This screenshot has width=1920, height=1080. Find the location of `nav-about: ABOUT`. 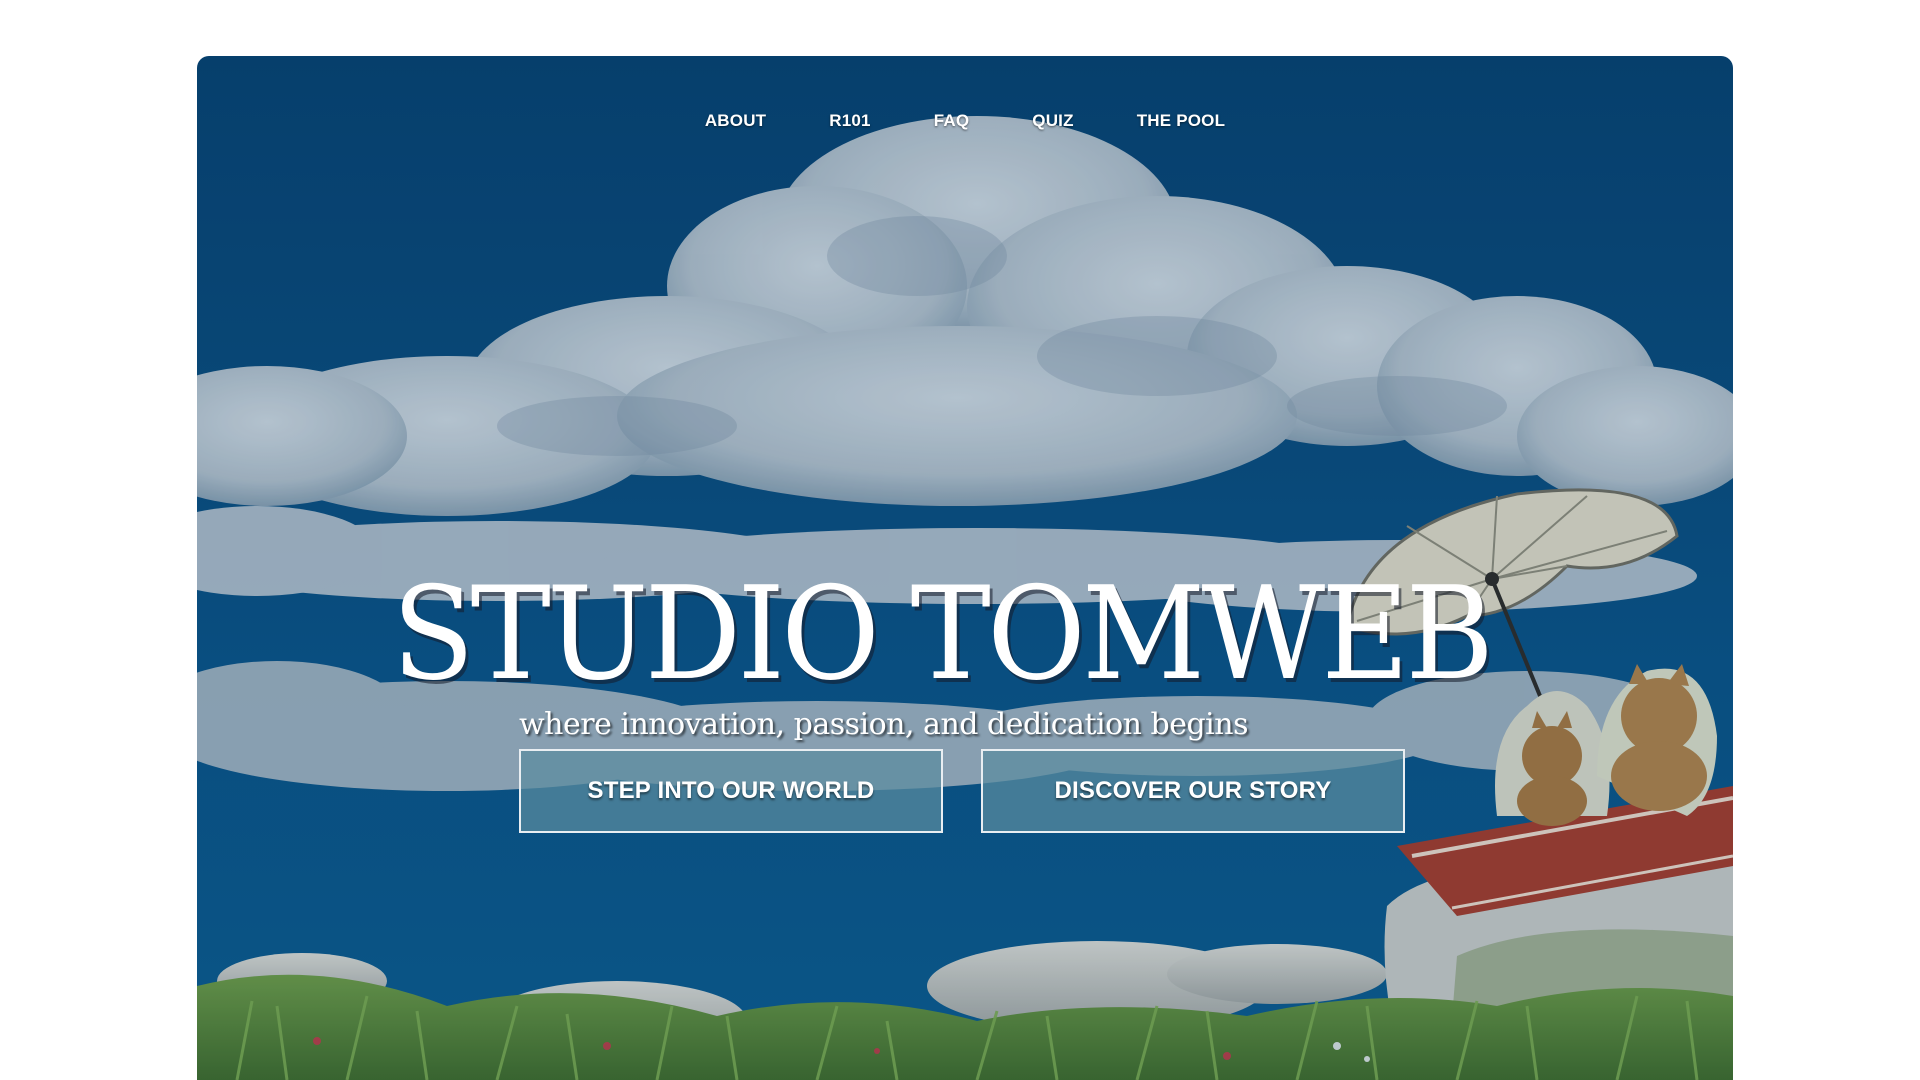

nav-about: ABOUT is located at coordinates (735, 121).